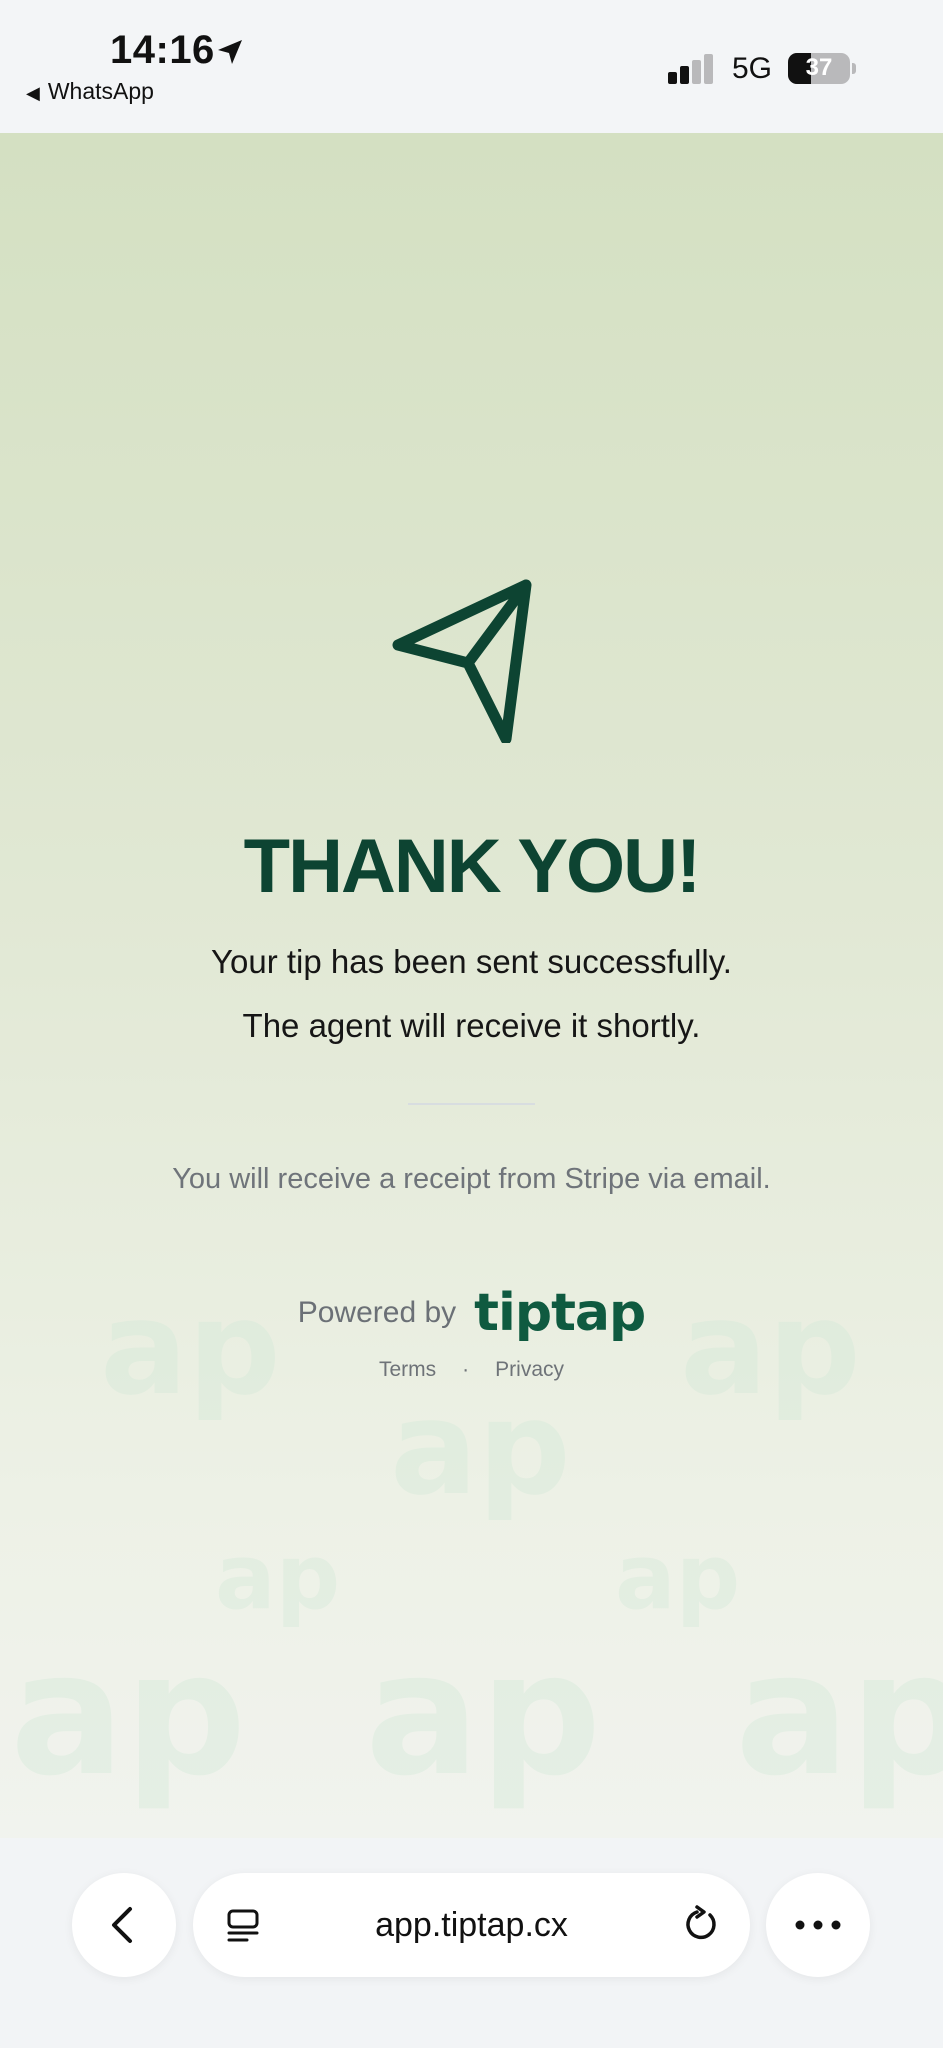  I want to click on back-to-app-link: ◀ WhatsApp, so click(90, 91).